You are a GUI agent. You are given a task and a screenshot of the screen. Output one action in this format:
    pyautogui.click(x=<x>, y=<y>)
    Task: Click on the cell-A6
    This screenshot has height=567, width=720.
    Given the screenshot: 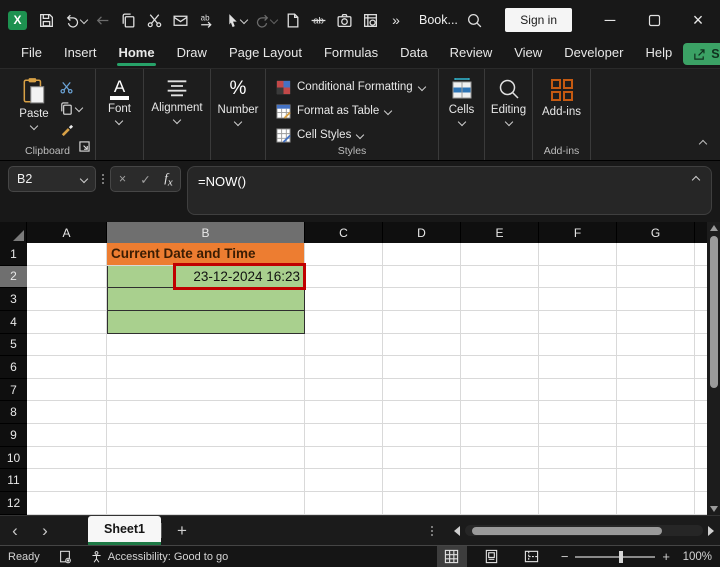 What is the action you would take?
    pyautogui.click(x=67, y=367)
    